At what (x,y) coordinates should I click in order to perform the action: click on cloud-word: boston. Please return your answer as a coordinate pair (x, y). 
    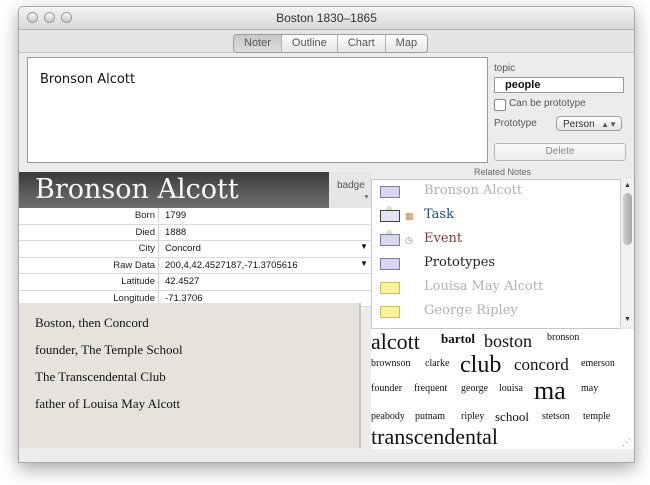
    Looking at the image, I should click on (508, 341).